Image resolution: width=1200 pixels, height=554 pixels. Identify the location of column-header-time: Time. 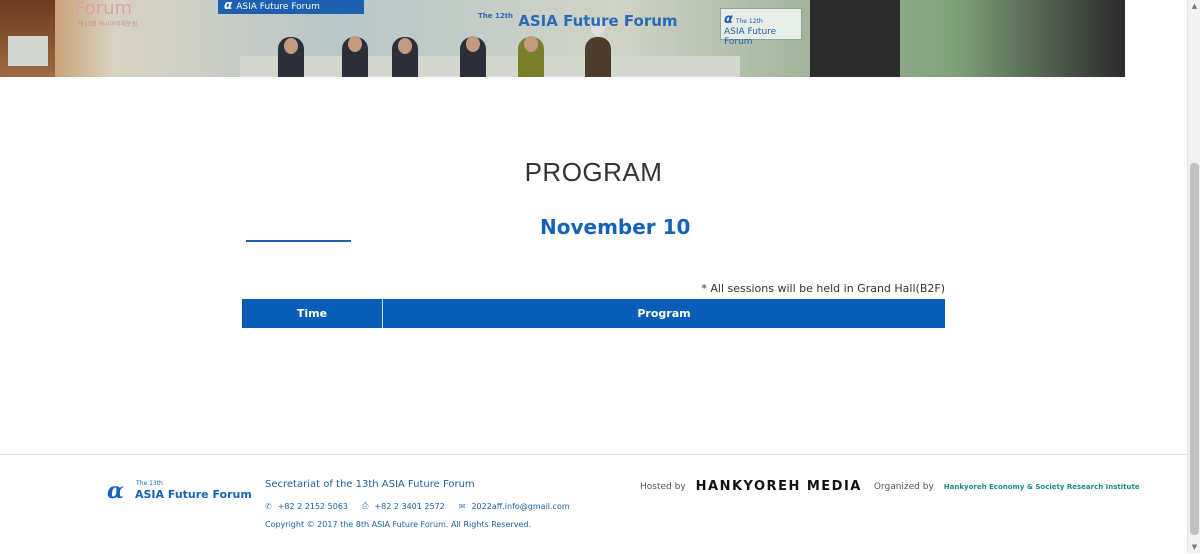
(312, 313).